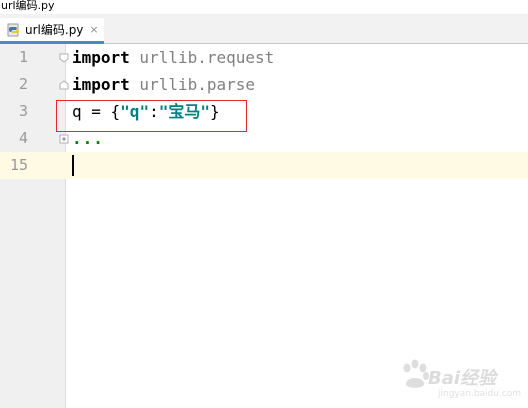 The width and height of the screenshot is (528, 408). What do you see at coordinates (462, 378) in the screenshot?
I see `watermark-brand: Bai经验` at bounding box center [462, 378].